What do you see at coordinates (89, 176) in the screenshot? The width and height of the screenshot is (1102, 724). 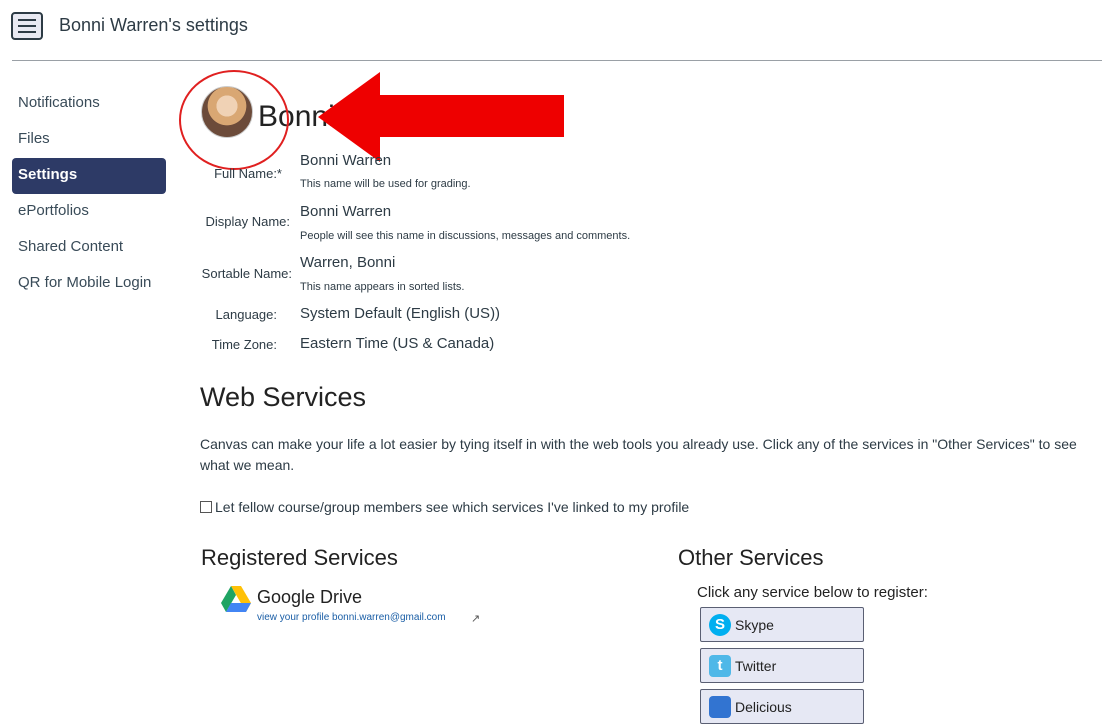 I see `nav-item-settings: Settings` at bounding box center [89, 176].